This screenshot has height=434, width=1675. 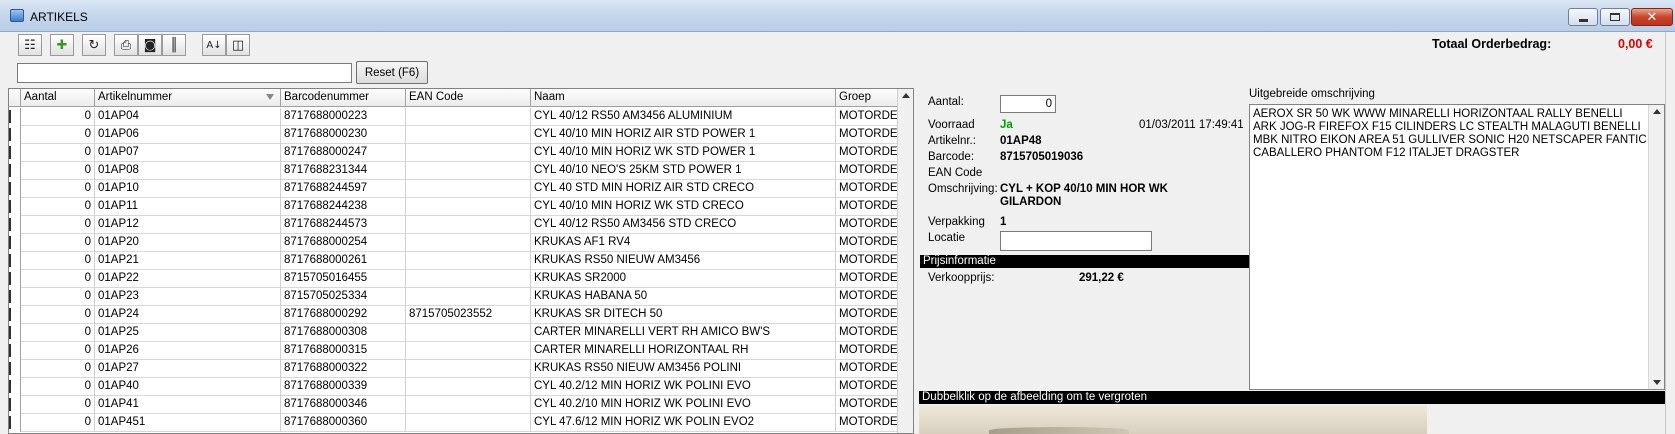 I want to click on sort-button: A↓, so click(x=214, y=45).